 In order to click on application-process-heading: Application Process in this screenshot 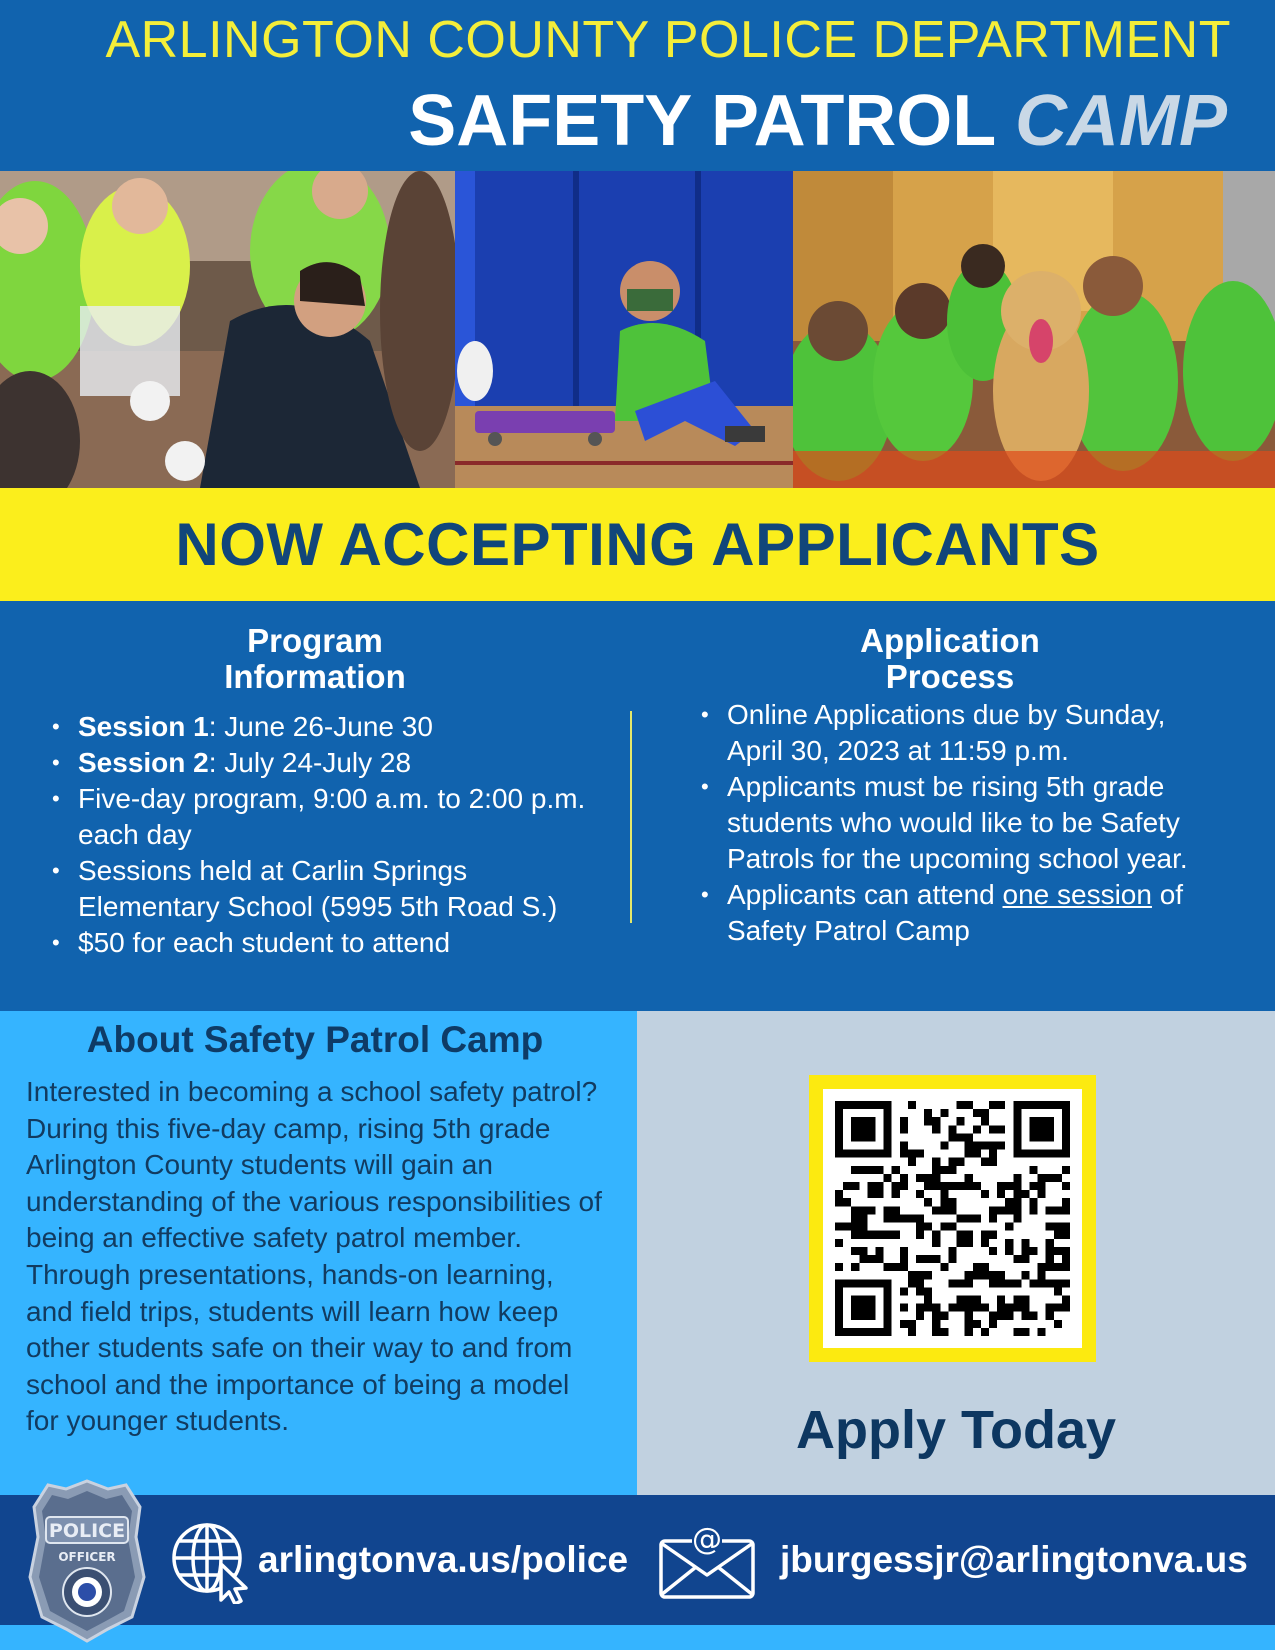, I will do `click(950, 659)`.